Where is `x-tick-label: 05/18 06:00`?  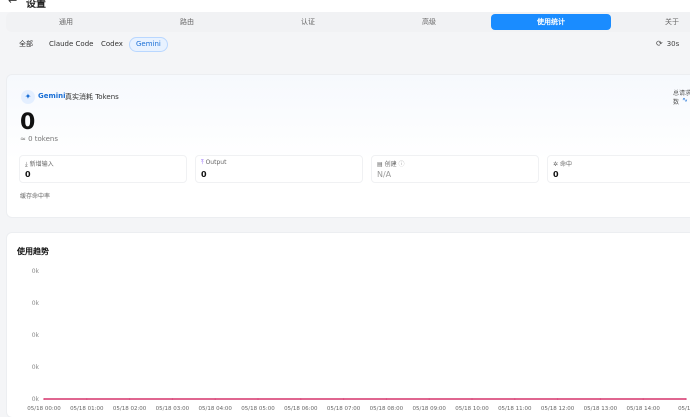 x-tick-label: 05/18 06:00 is located at coordinates (301, 409).